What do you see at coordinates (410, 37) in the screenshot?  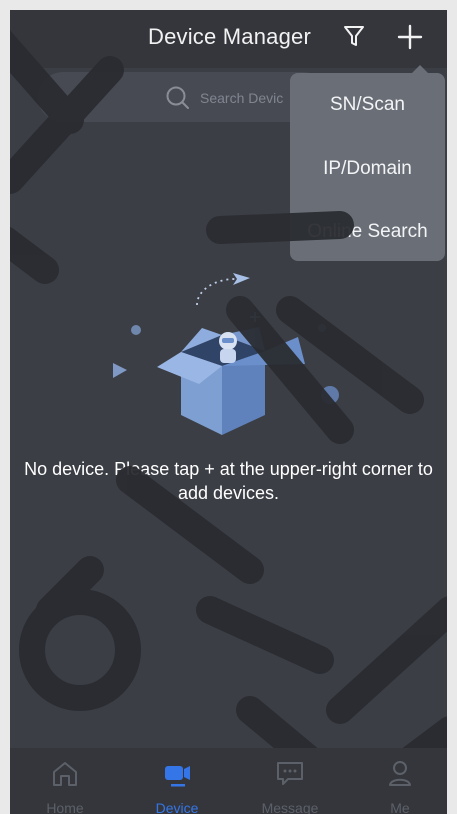 I see `add-device-button` at bounding box center [410, 37].